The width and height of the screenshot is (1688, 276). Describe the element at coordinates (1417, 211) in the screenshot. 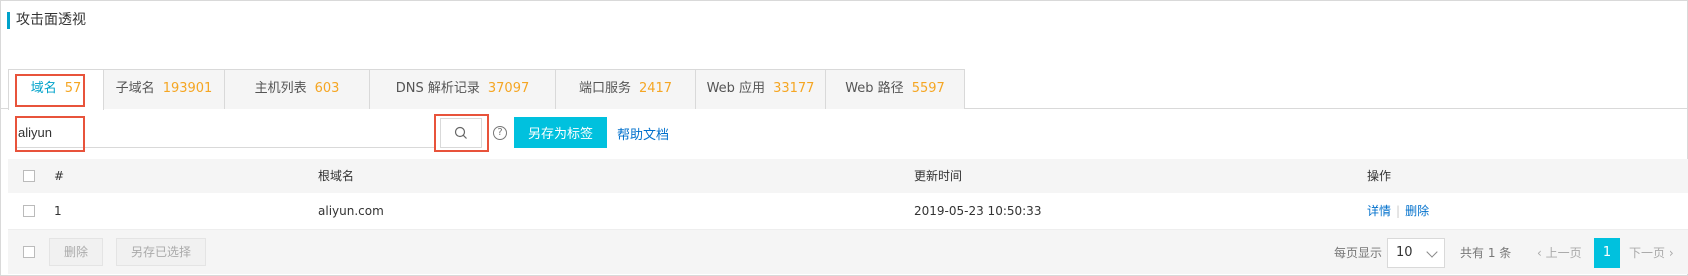

I see `delete-link: 删除` at that location.